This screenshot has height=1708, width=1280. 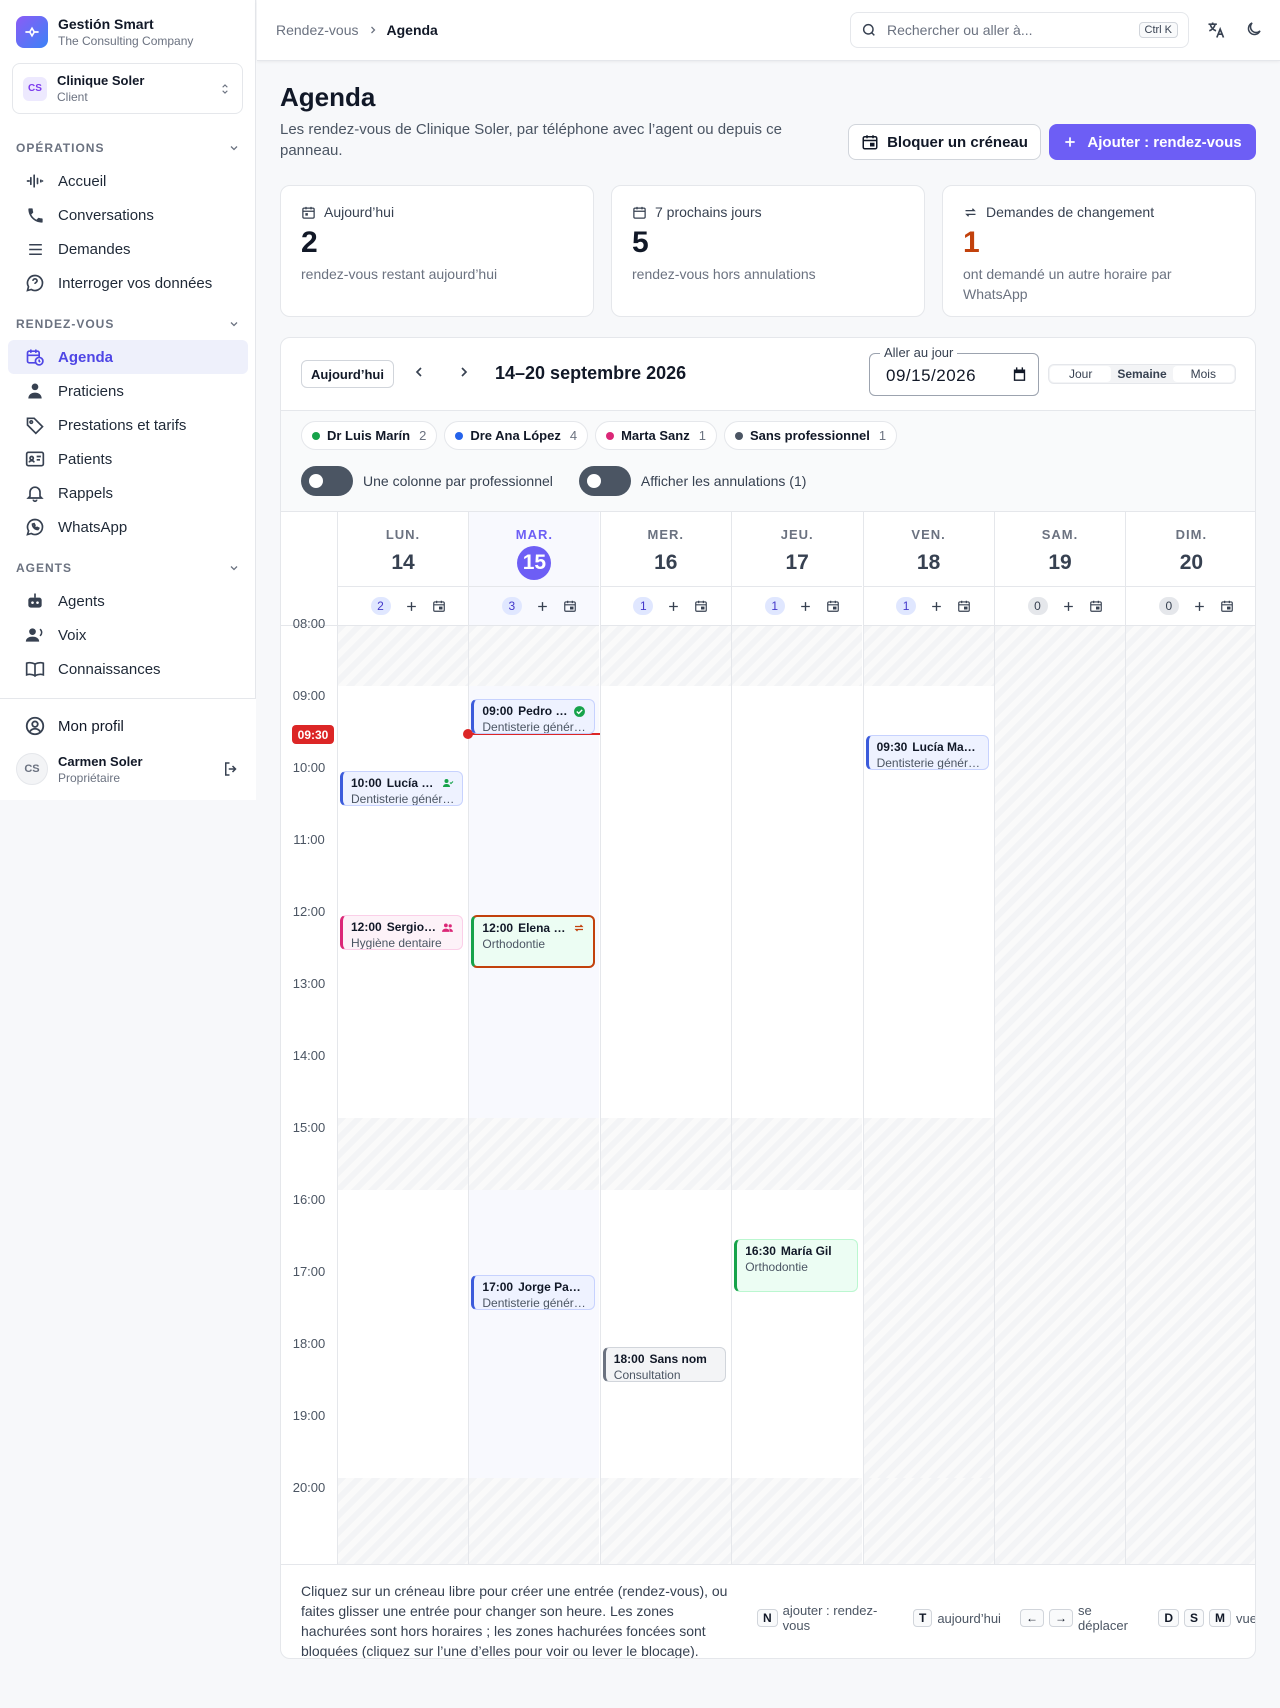 I want to click on day-header: MER. 16, so click(x=665, y=549).